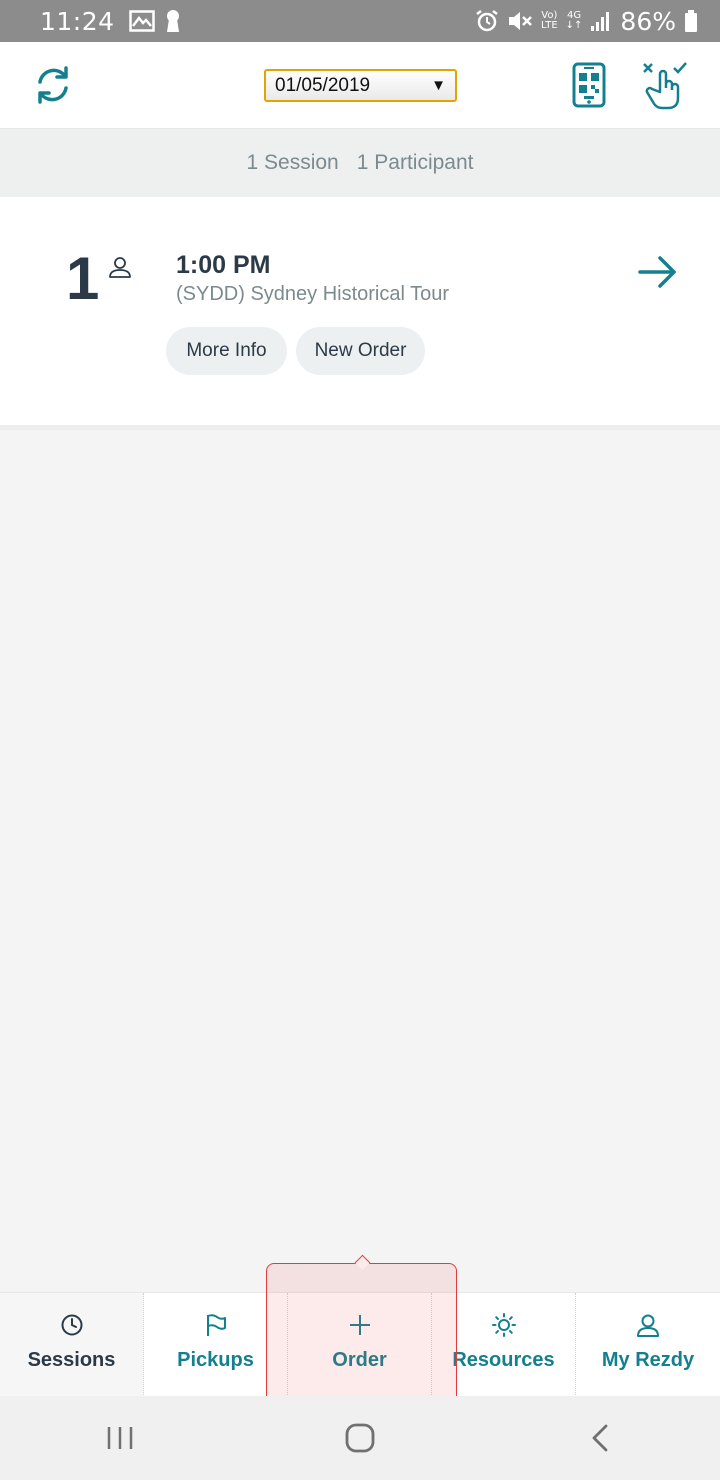 The height and width of the screenshot is (1480, 720). I want to click on participant-count-summary: 1 Participant, so click(415, 162).